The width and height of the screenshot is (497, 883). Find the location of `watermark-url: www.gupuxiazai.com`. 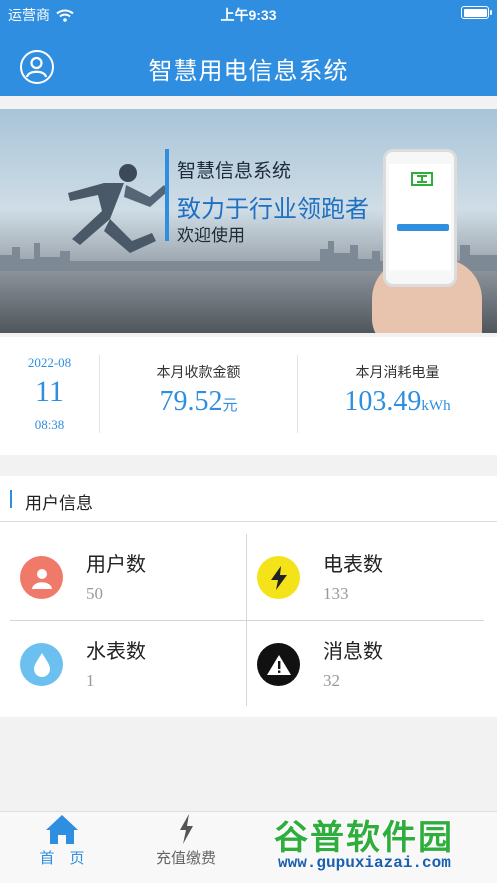

watermark-url: www.gupuxiazai.com is located at coordinates (364, 863).